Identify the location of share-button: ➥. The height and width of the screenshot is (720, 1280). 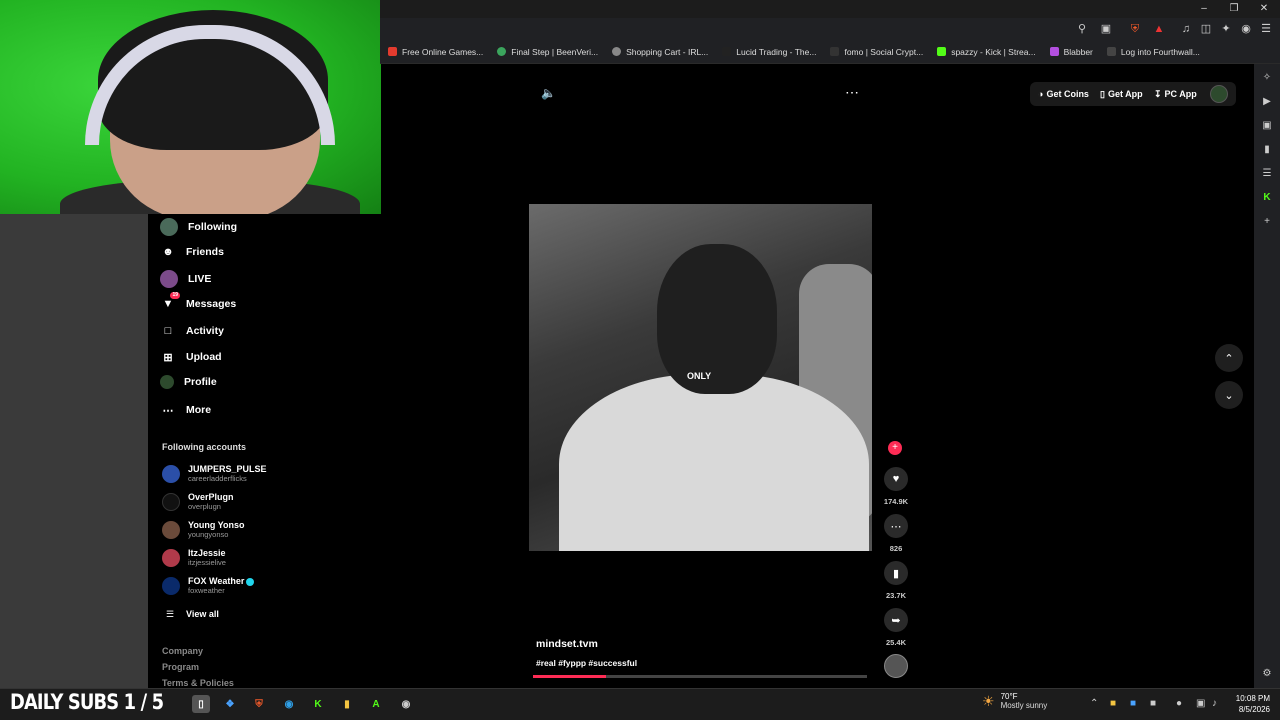
(896, 620).